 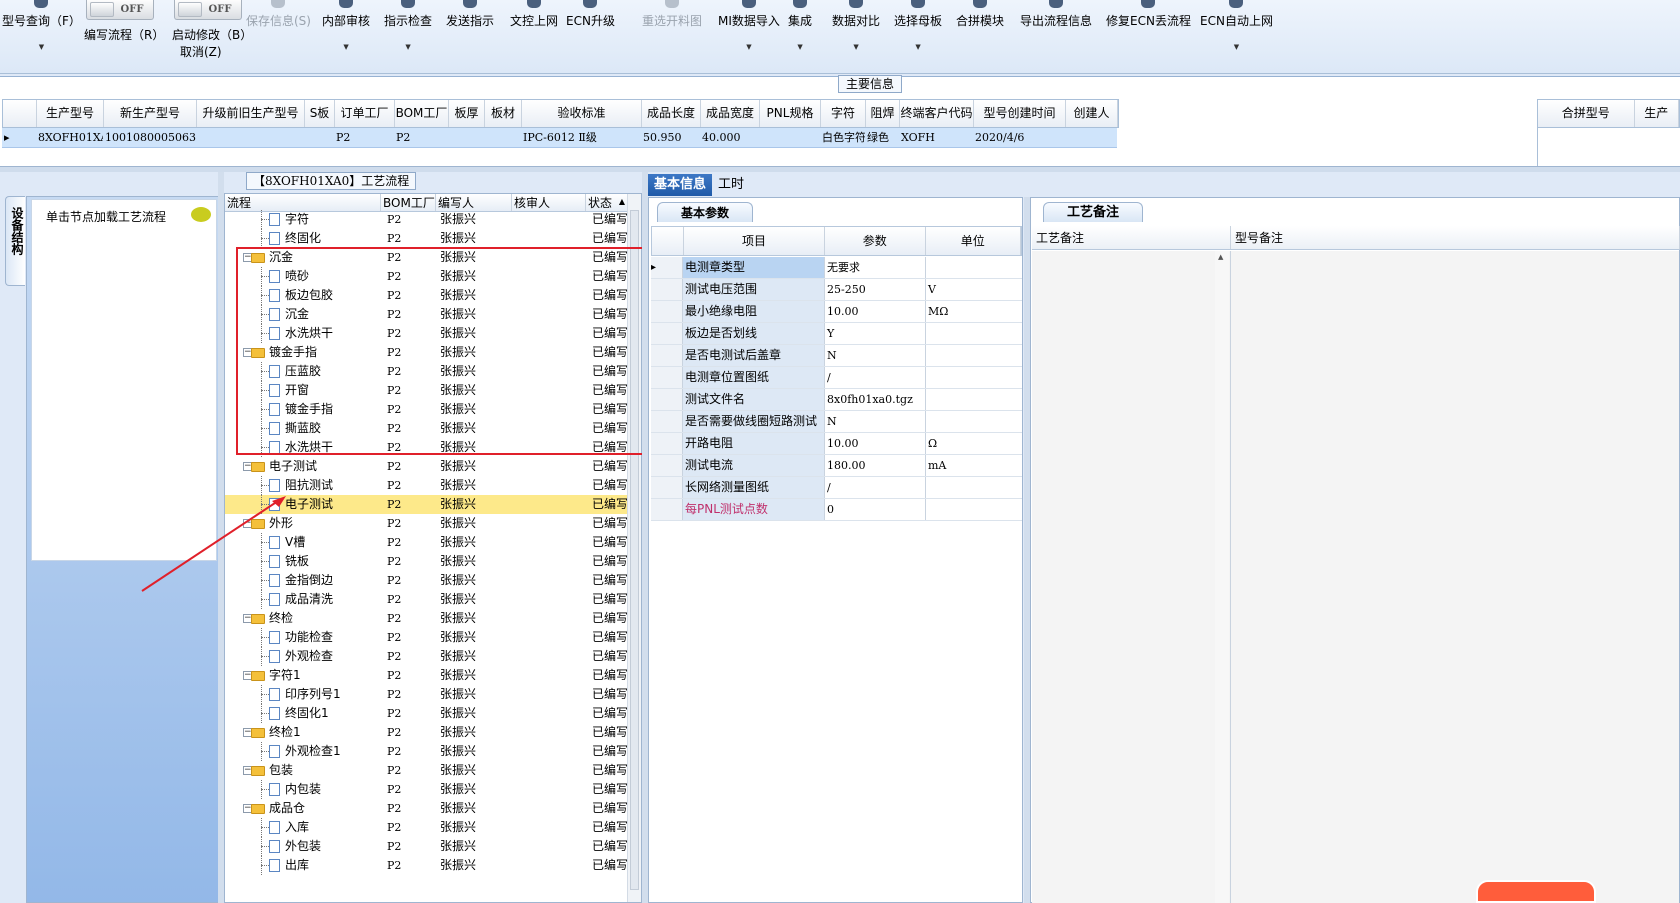 I want to click on toolbar-button-1: 保存信息(S), so click(x=278, y=35).